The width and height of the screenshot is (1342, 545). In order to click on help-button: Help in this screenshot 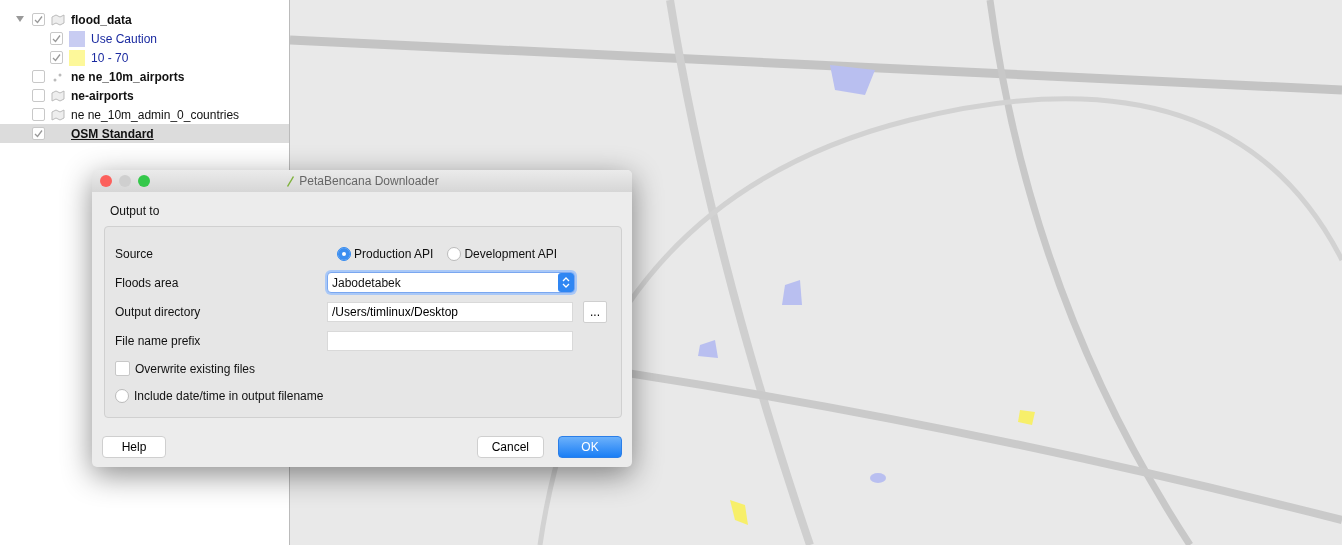, I will do `click(134, 447)`.